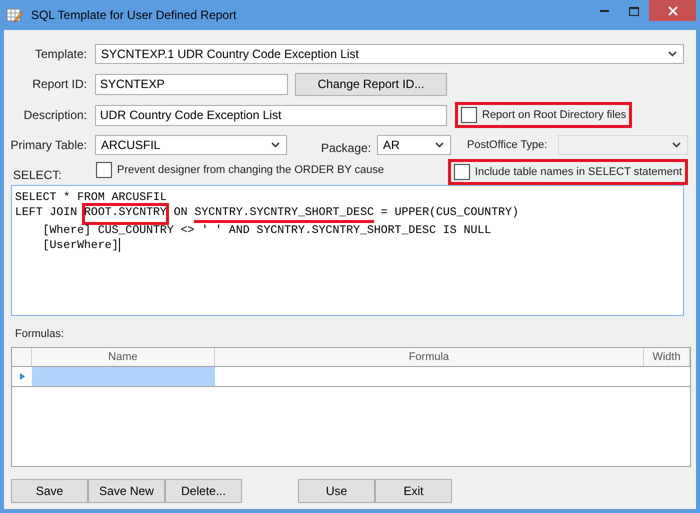 The width and height of the screenshot is (700, 513). What do you see at coordinates (578, 172) in the screenshot?
I see `checkbox-label: Include table names in SELECT statement` at bounding box center [578, 172].